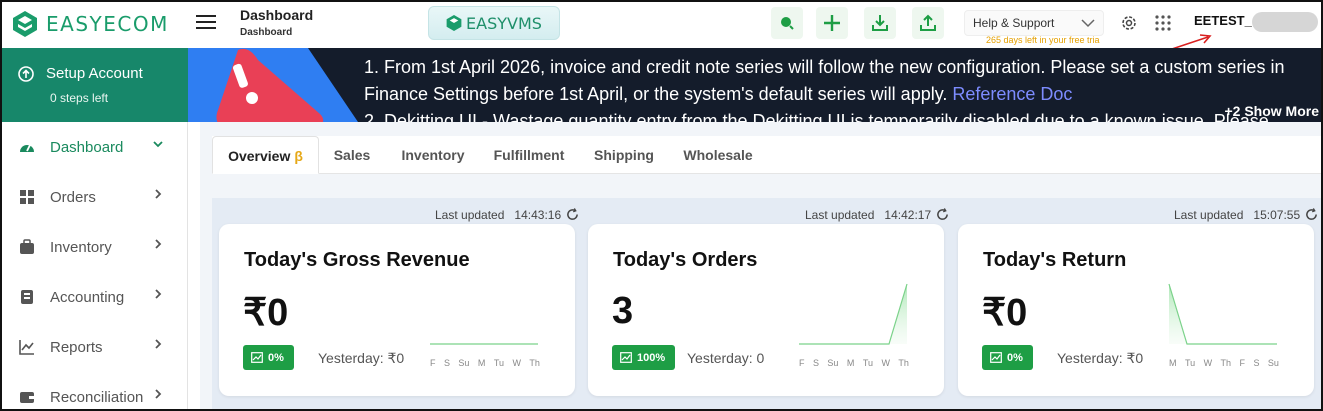 This screenshot has width=1323, height=411. Describe the element at coordinates (1271, 111) in the screenshot. I see `show-more-button: +2 Show More` at that location.